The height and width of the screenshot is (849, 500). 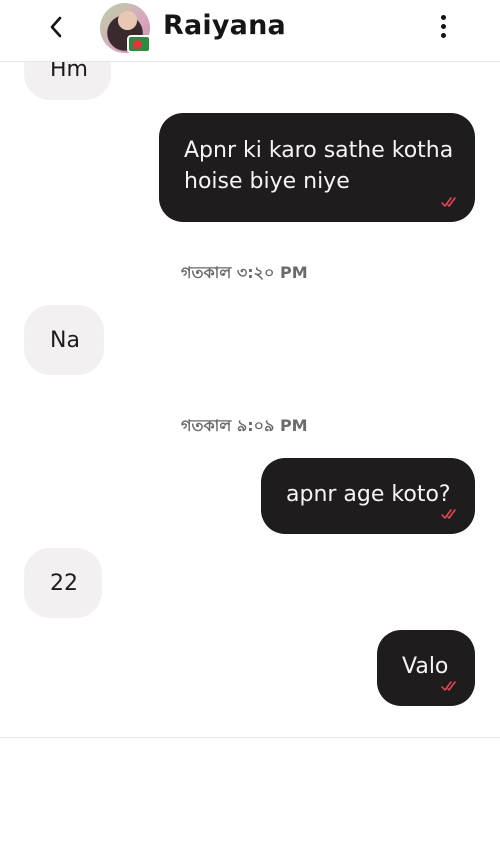 I want to click on message-text: Na, so click(x=65, y=340).